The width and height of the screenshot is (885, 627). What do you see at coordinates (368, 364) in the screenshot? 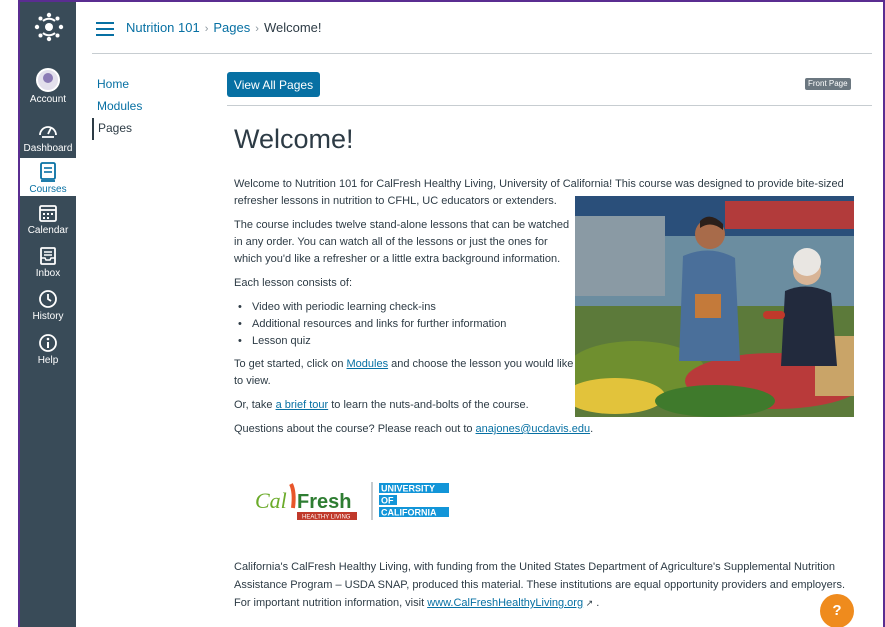
I see `modules-link: Modules` at bounding box center [368, 364].